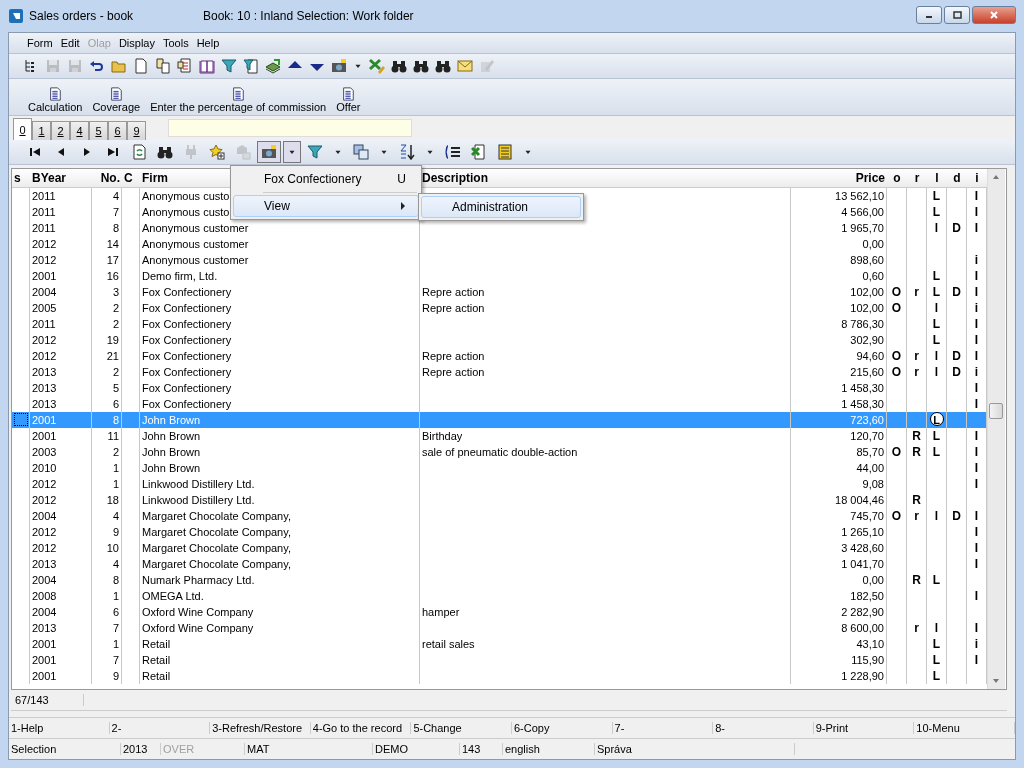 The width and height of the screenshot is (1024, 768). Describe the element at coordinates (839, 660) in the screenshot. I see `table-cell: 115,90` at that location.